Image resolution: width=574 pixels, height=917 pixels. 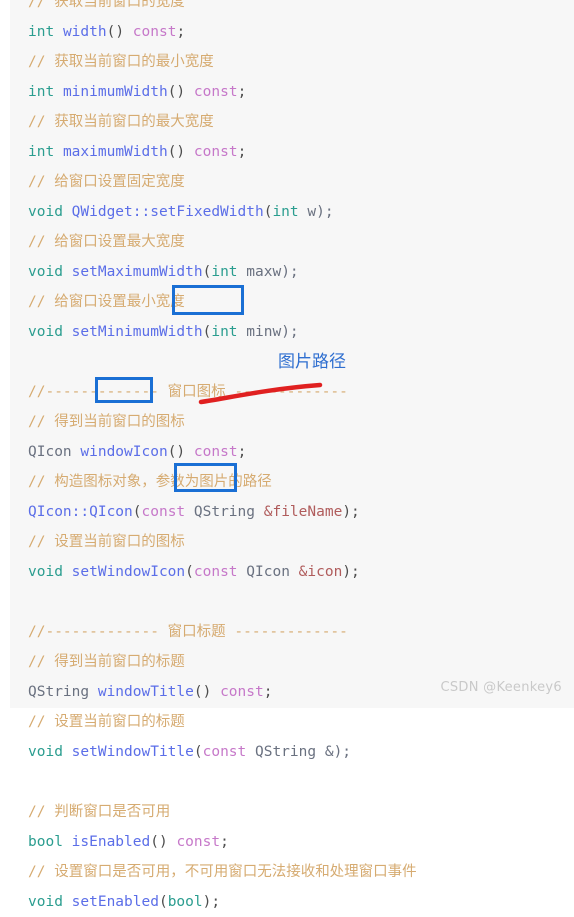 I want to click on code-token: // 获取当前窗口的最小宽度, so click(x=121, y=62).